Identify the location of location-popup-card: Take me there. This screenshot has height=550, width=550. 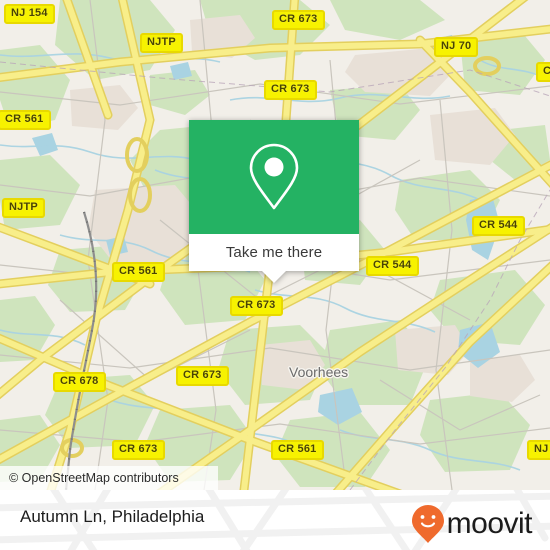
(274, 201).